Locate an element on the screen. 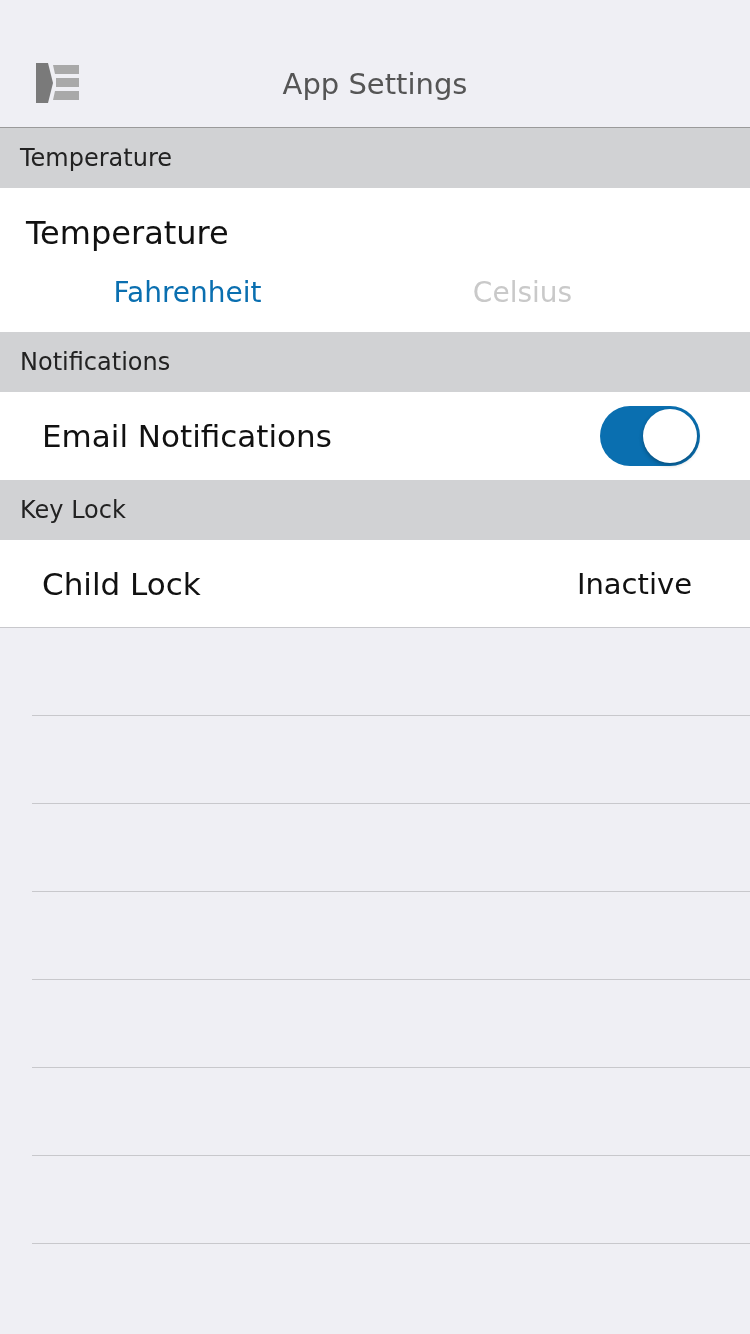 The width and height of the screenshot is (750, 1334). setting-label: Temperature is located at coordinates (127, 233).